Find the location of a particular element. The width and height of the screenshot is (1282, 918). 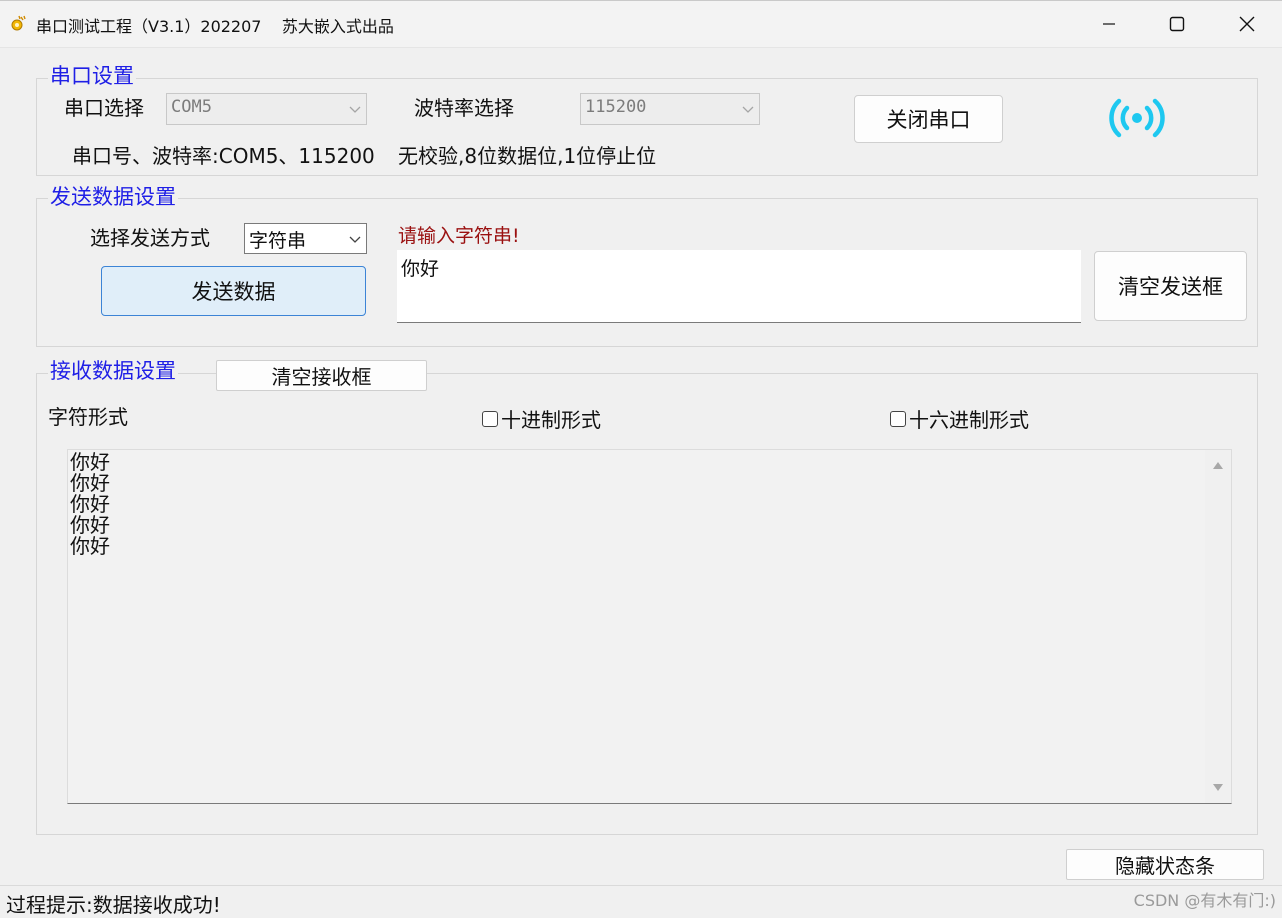

window-title: 串口测试工程（V3.1）202207 苏大嵌入式出品 is located at coordinates (215, 26).